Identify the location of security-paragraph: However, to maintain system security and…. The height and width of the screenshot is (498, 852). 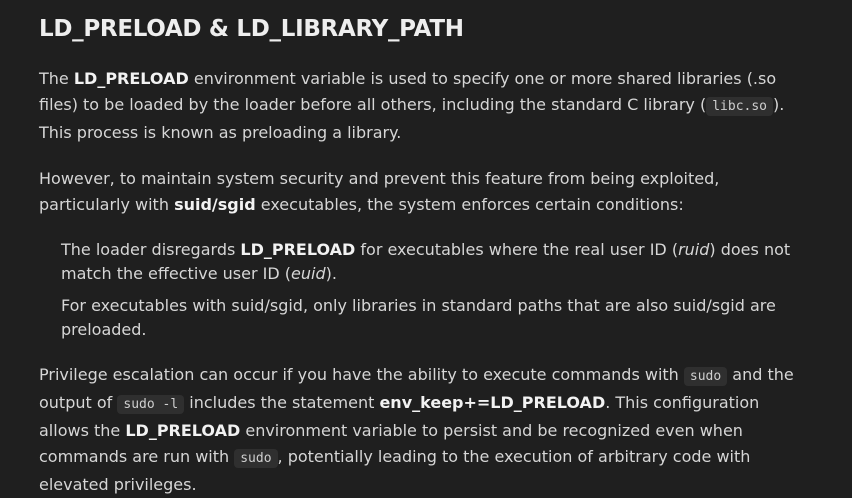
(426, 192).